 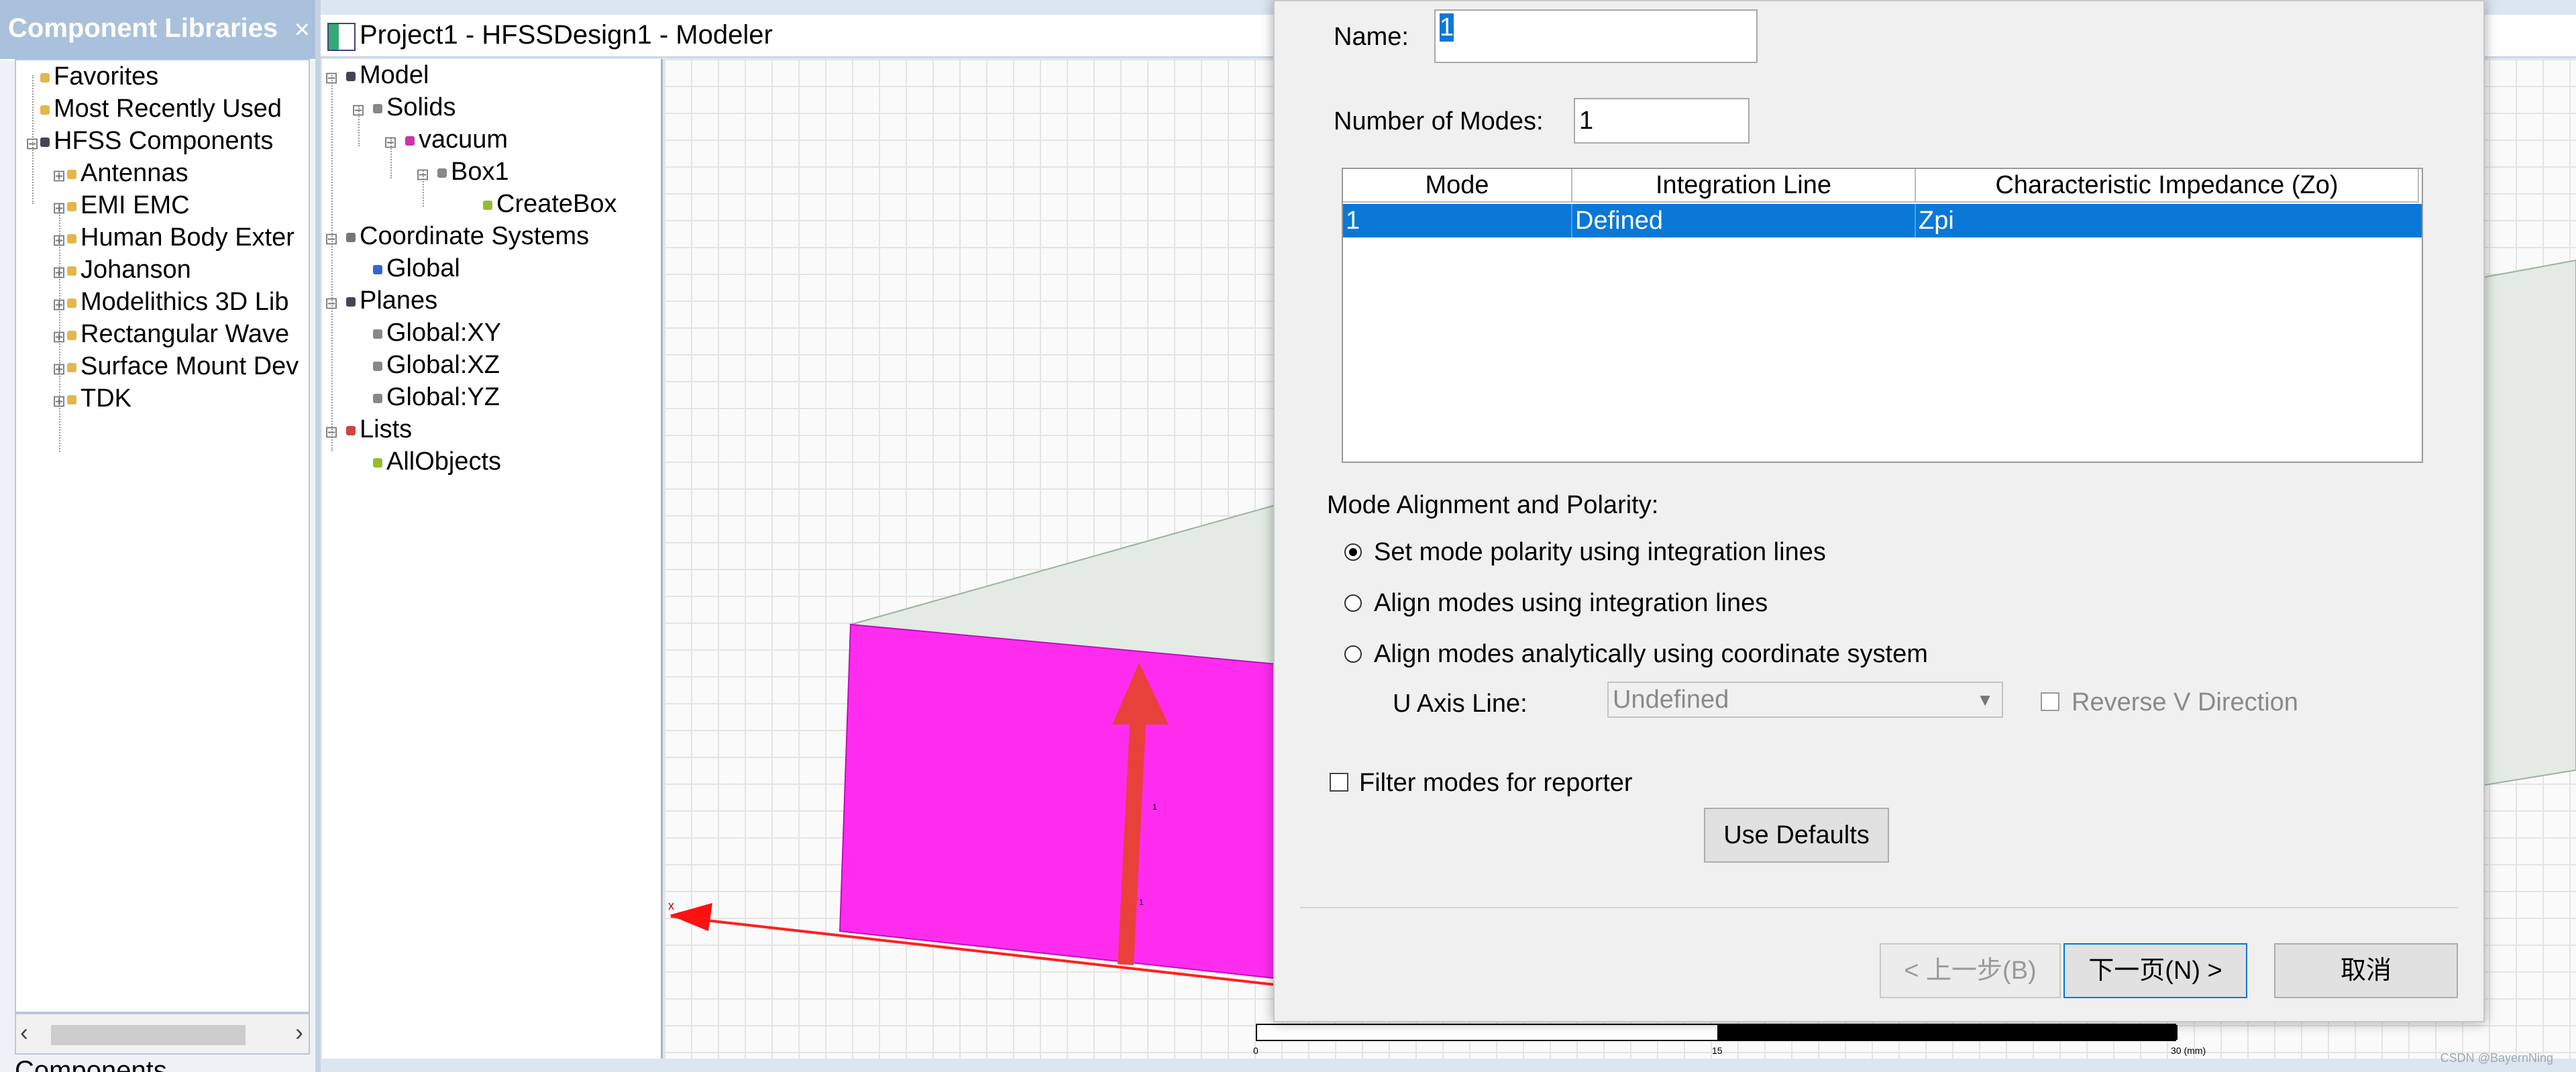 I want to click on table-row: 1 Defined Zpi, so click(x=1882, y=221).